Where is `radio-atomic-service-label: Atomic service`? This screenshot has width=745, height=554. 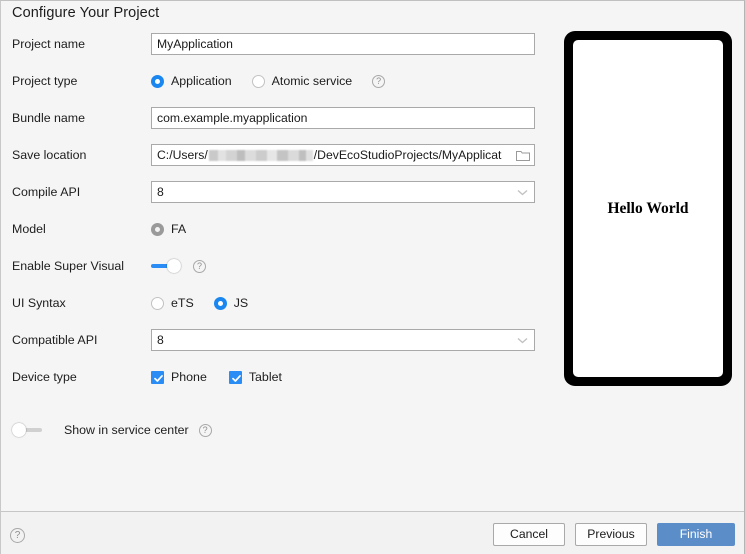 radio-atomic-service-label: Atomic service is located at coordinates (312, 81).